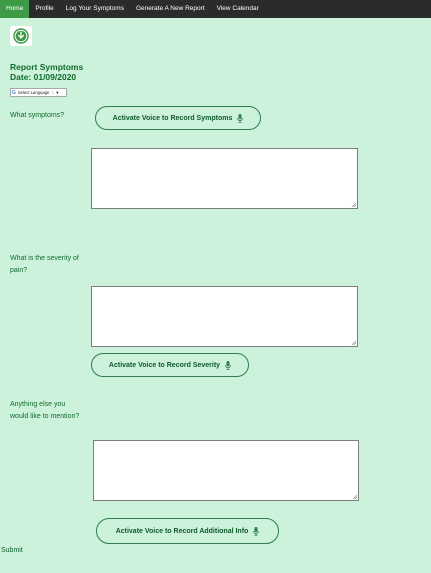 The width and height of the screenshot is (431, 573). What do you see at coordinates (44, 264) in the screenshot?
I see `severity-question: What is the severity of pain?` at bounding box center [44, 264].